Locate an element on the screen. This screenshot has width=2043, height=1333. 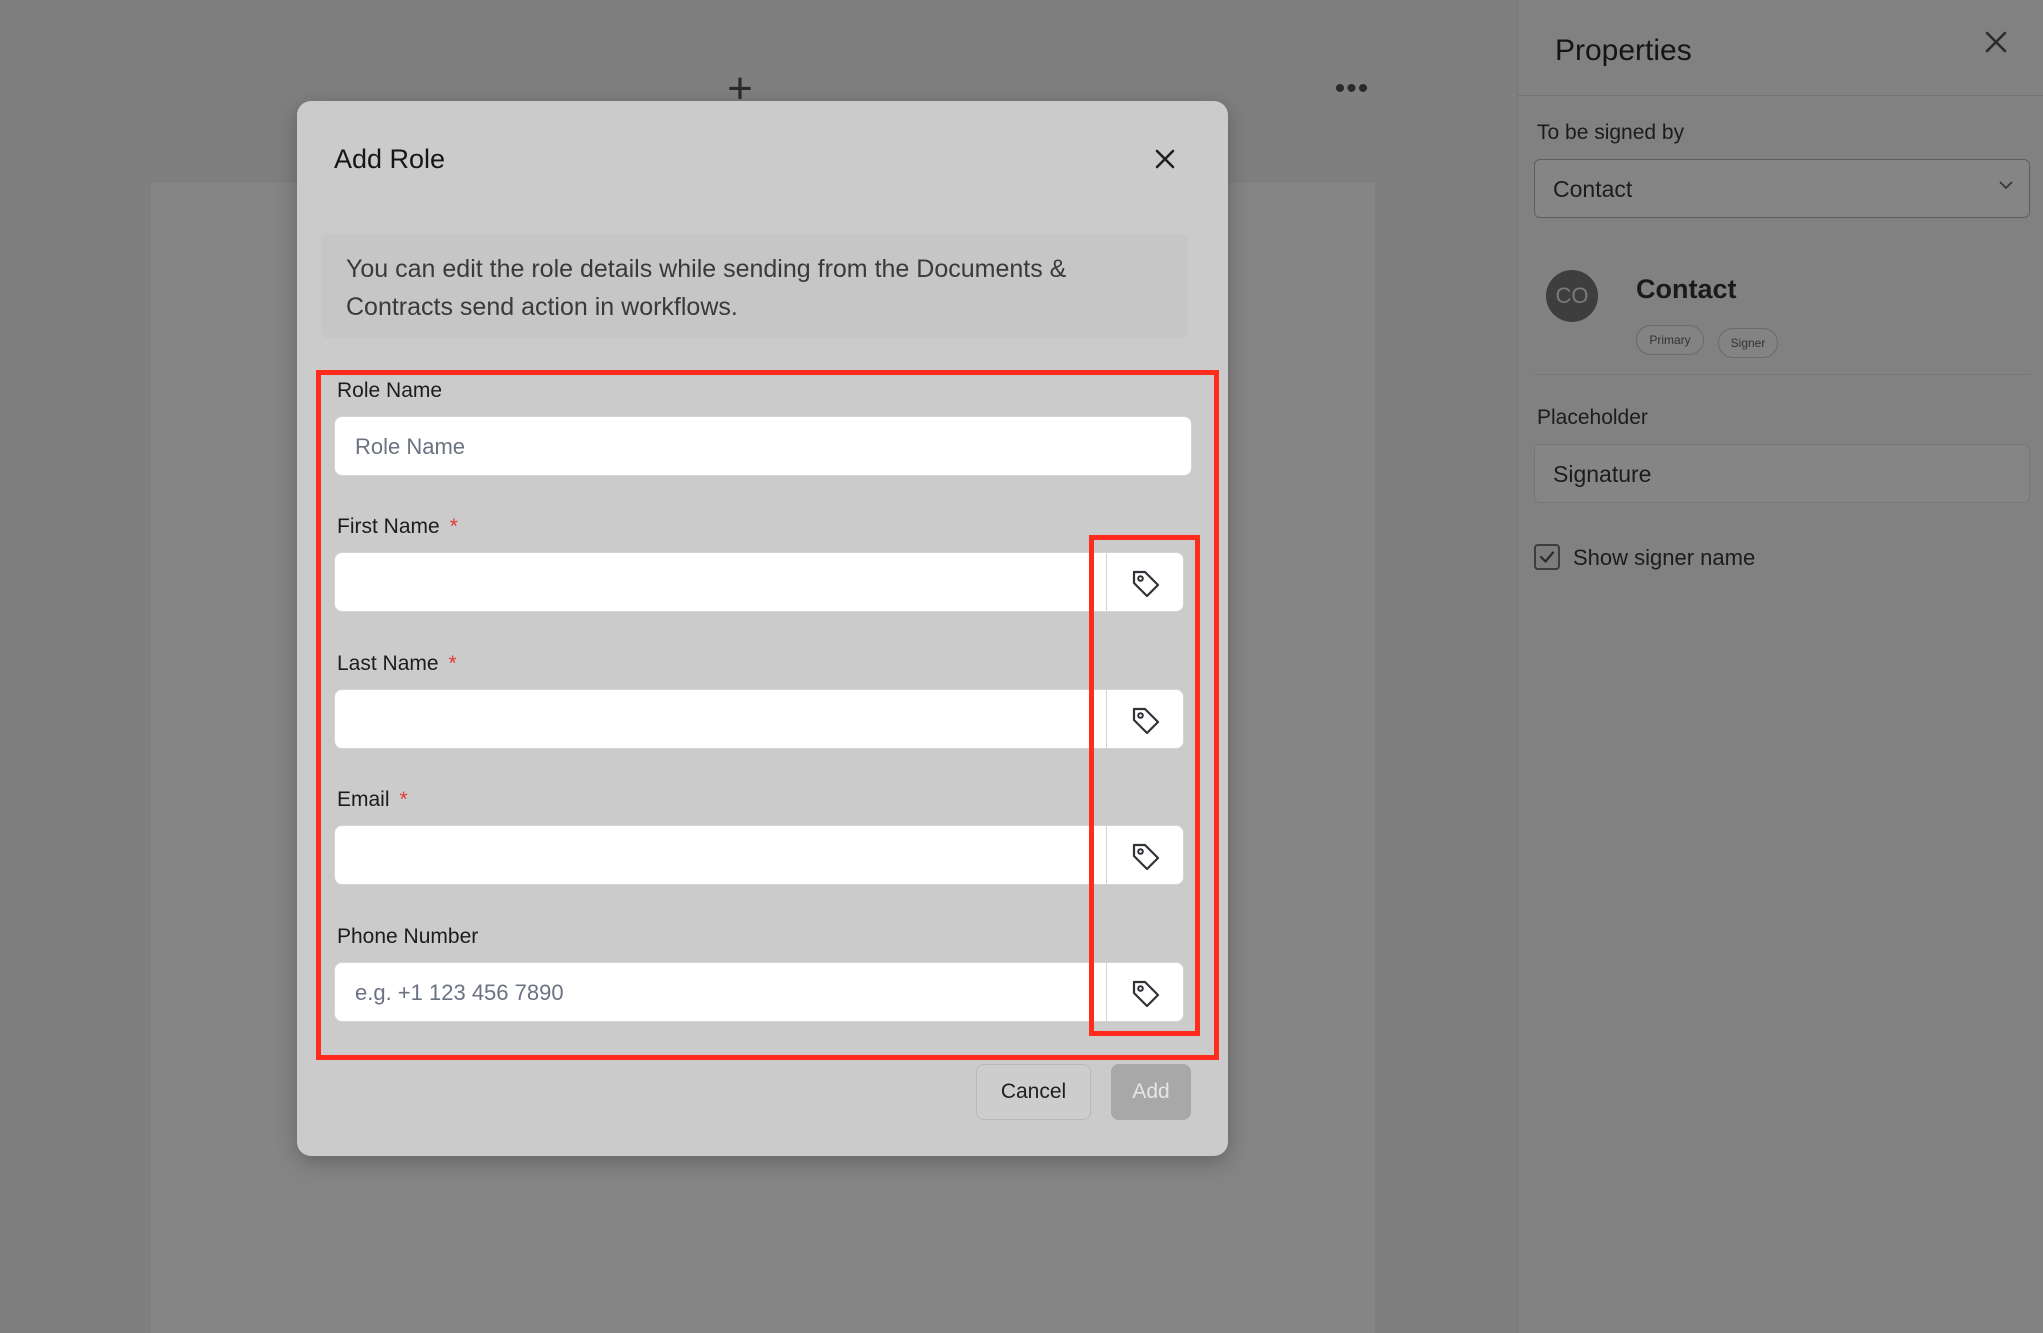
phone-number-tag-button is located at coordinates (1144, 992).